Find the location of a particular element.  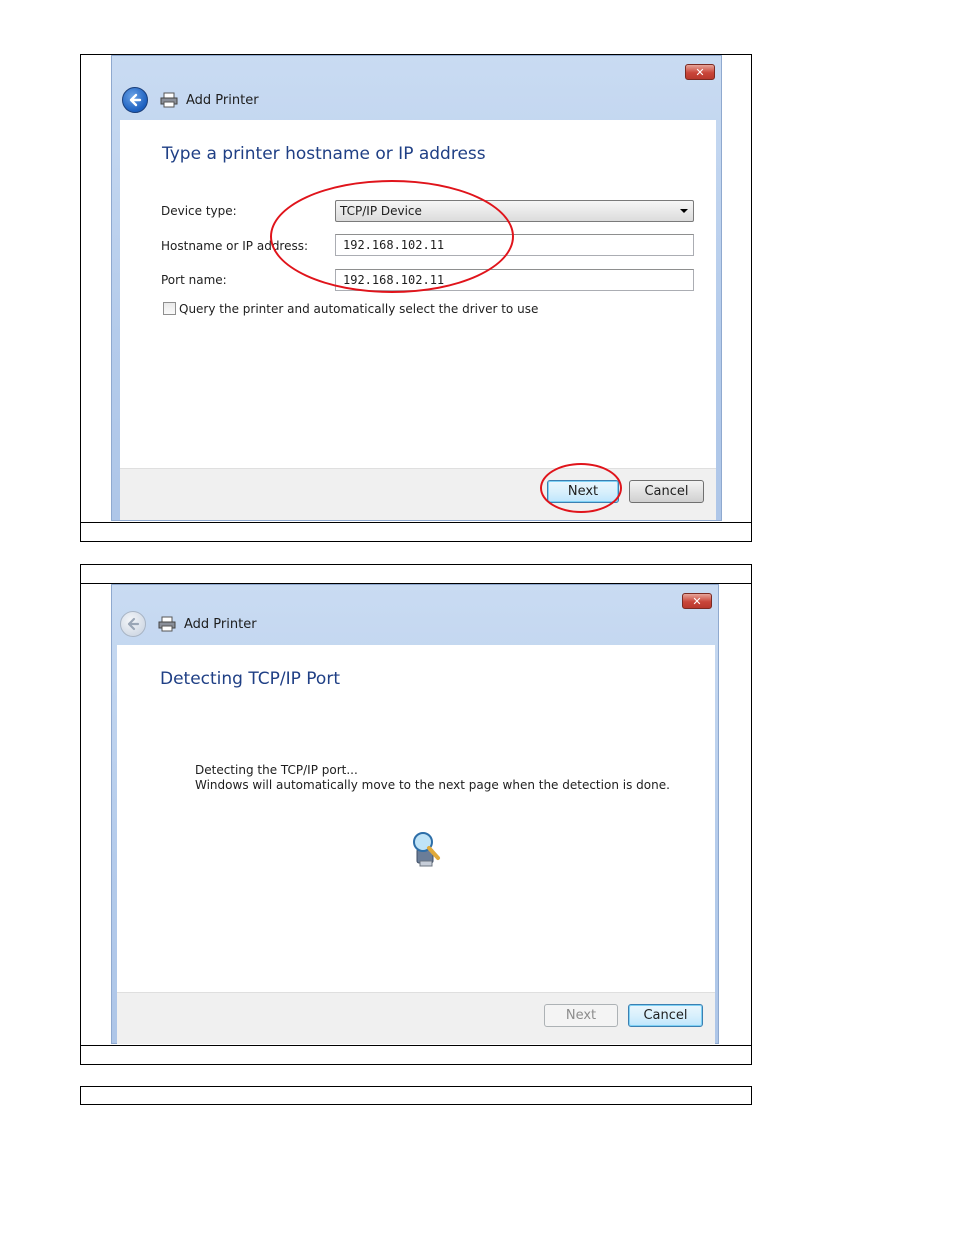

search-magnifier-icon is located at coordinates (426, 849).